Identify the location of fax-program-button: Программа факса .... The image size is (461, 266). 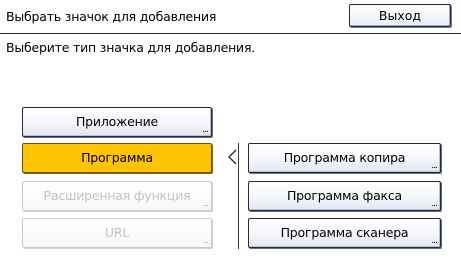
(344, 196).